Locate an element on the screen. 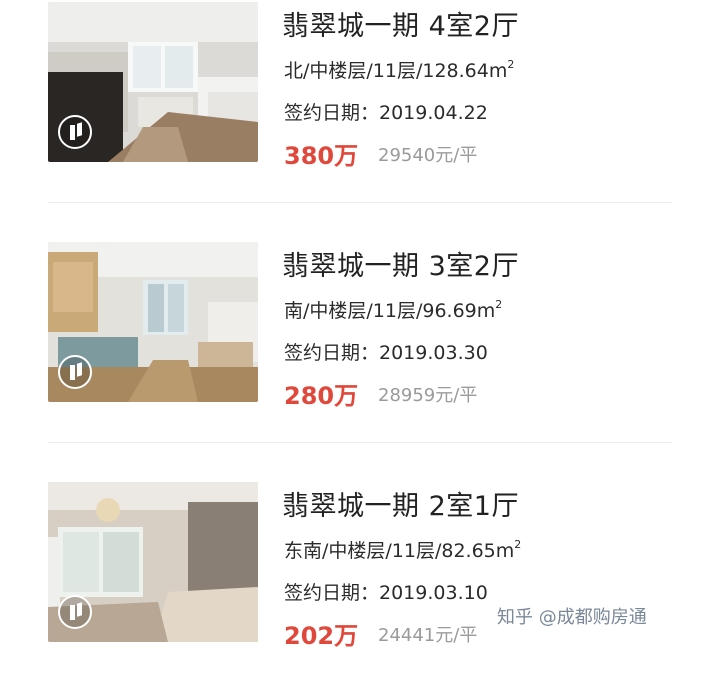  listing-title: 翡翠城一期 3室2厅 is located at coordinates (400, 263).